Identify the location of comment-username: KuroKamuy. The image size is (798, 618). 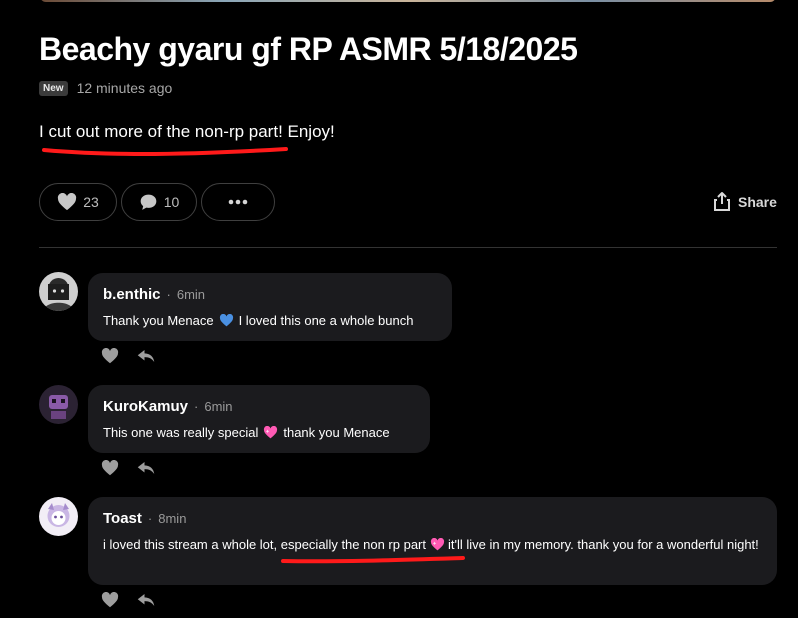
(145, 406).